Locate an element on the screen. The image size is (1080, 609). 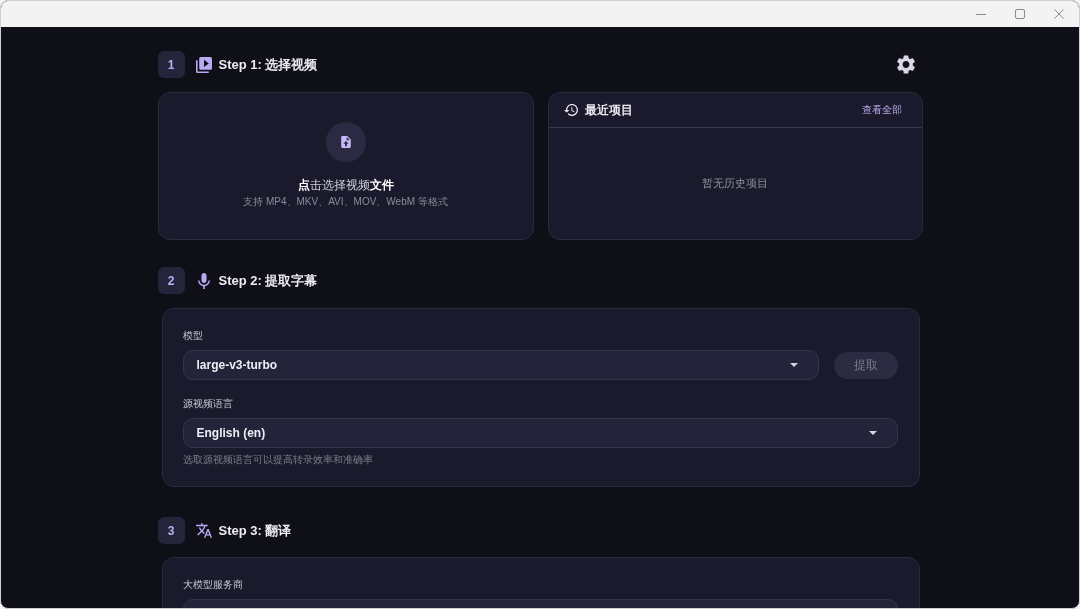
video-library-icon is located at coordinates (203, 64).